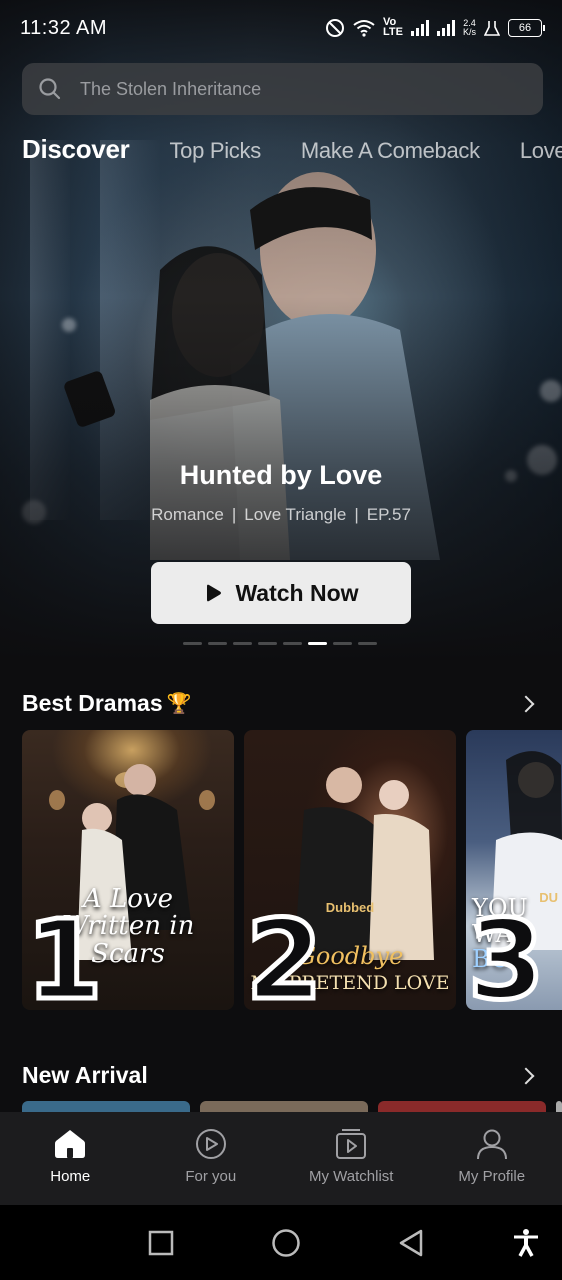  I want to click on battery-level: 66, so click(525, 28).